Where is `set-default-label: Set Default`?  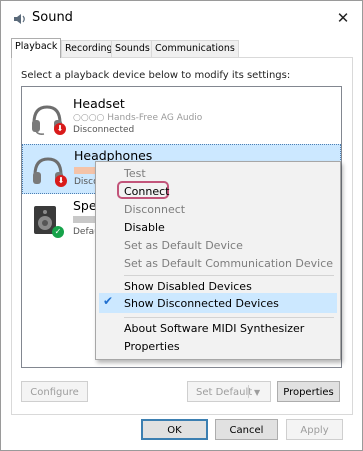 set-default-label: Set Default is located at coordinates (224, 392).